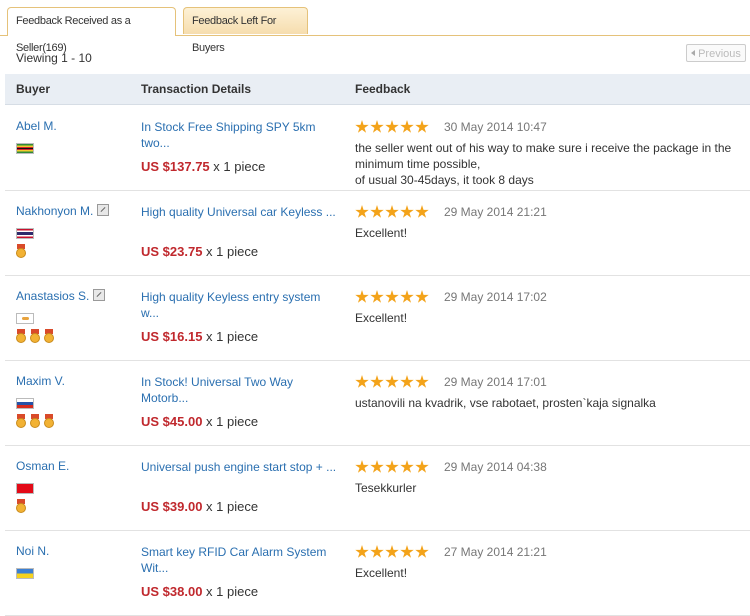  What do you see at coordinates (54, 58) in the screenshot?
I see `viewing-range: Viewing 1 - 10` at bounding box center [54, 58].